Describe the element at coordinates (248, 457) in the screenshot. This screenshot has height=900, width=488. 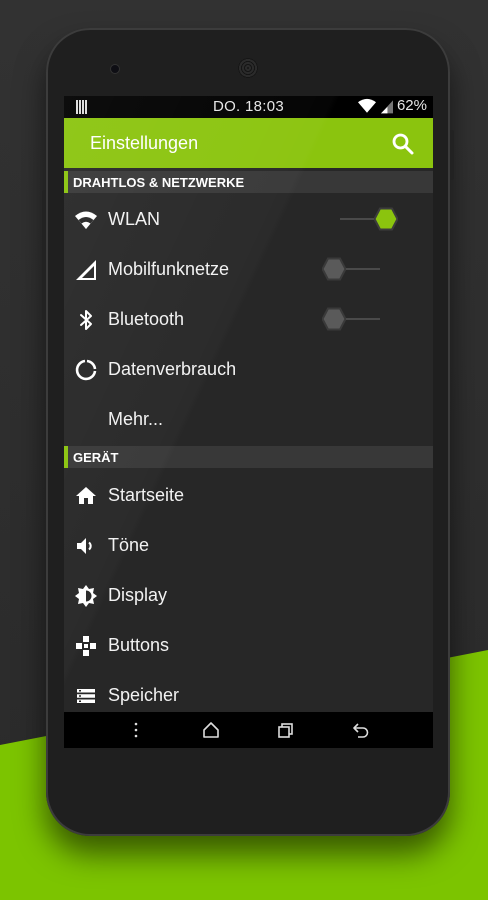
I see `section-header-device: GERÄT` at that location.